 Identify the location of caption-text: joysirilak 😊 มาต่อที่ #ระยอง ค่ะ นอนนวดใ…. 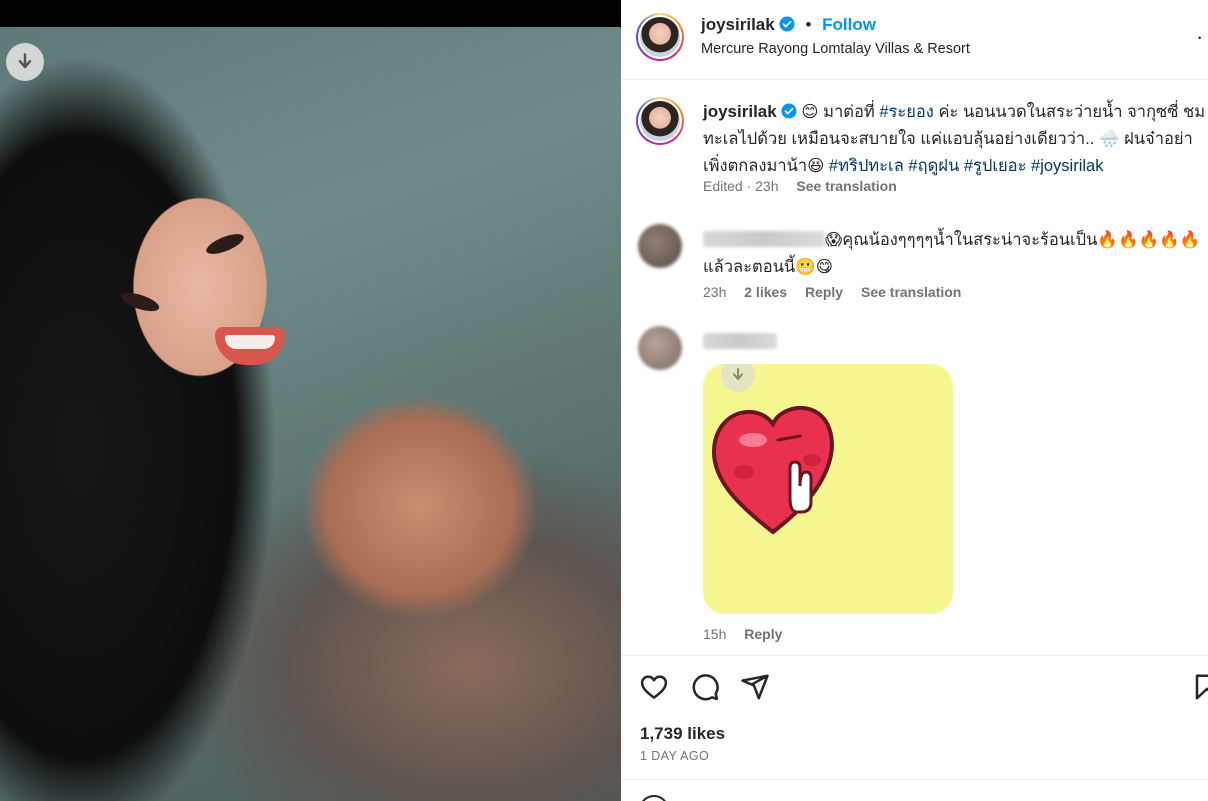
(955, 139).